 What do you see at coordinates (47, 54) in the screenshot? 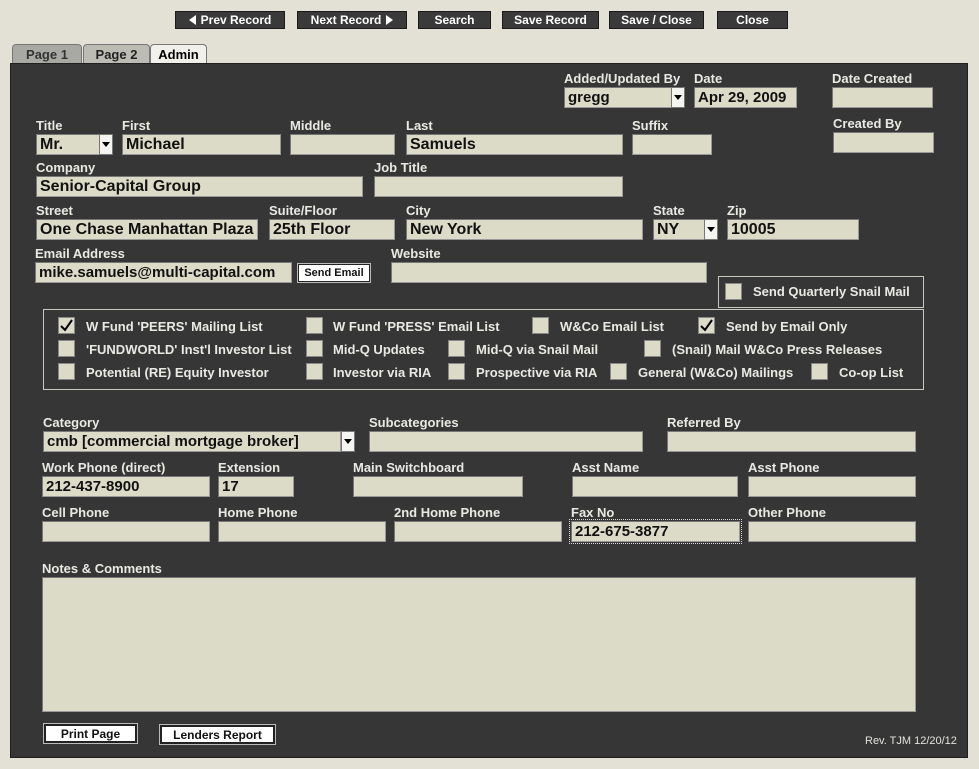
I see `tab-page-1: Page 1` at bounding box center [47, 54].